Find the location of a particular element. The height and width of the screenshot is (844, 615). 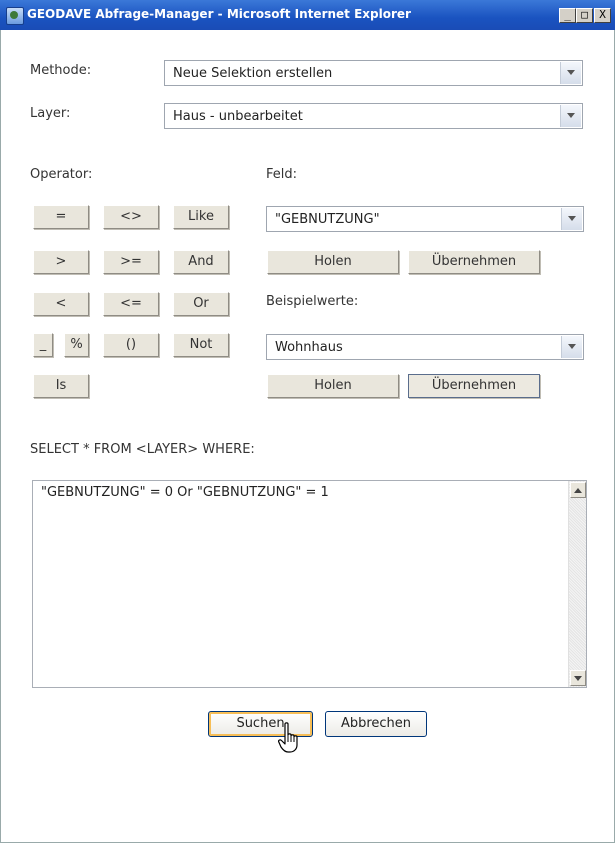

vertical-scrollbar is located at coordinates (577, 584).